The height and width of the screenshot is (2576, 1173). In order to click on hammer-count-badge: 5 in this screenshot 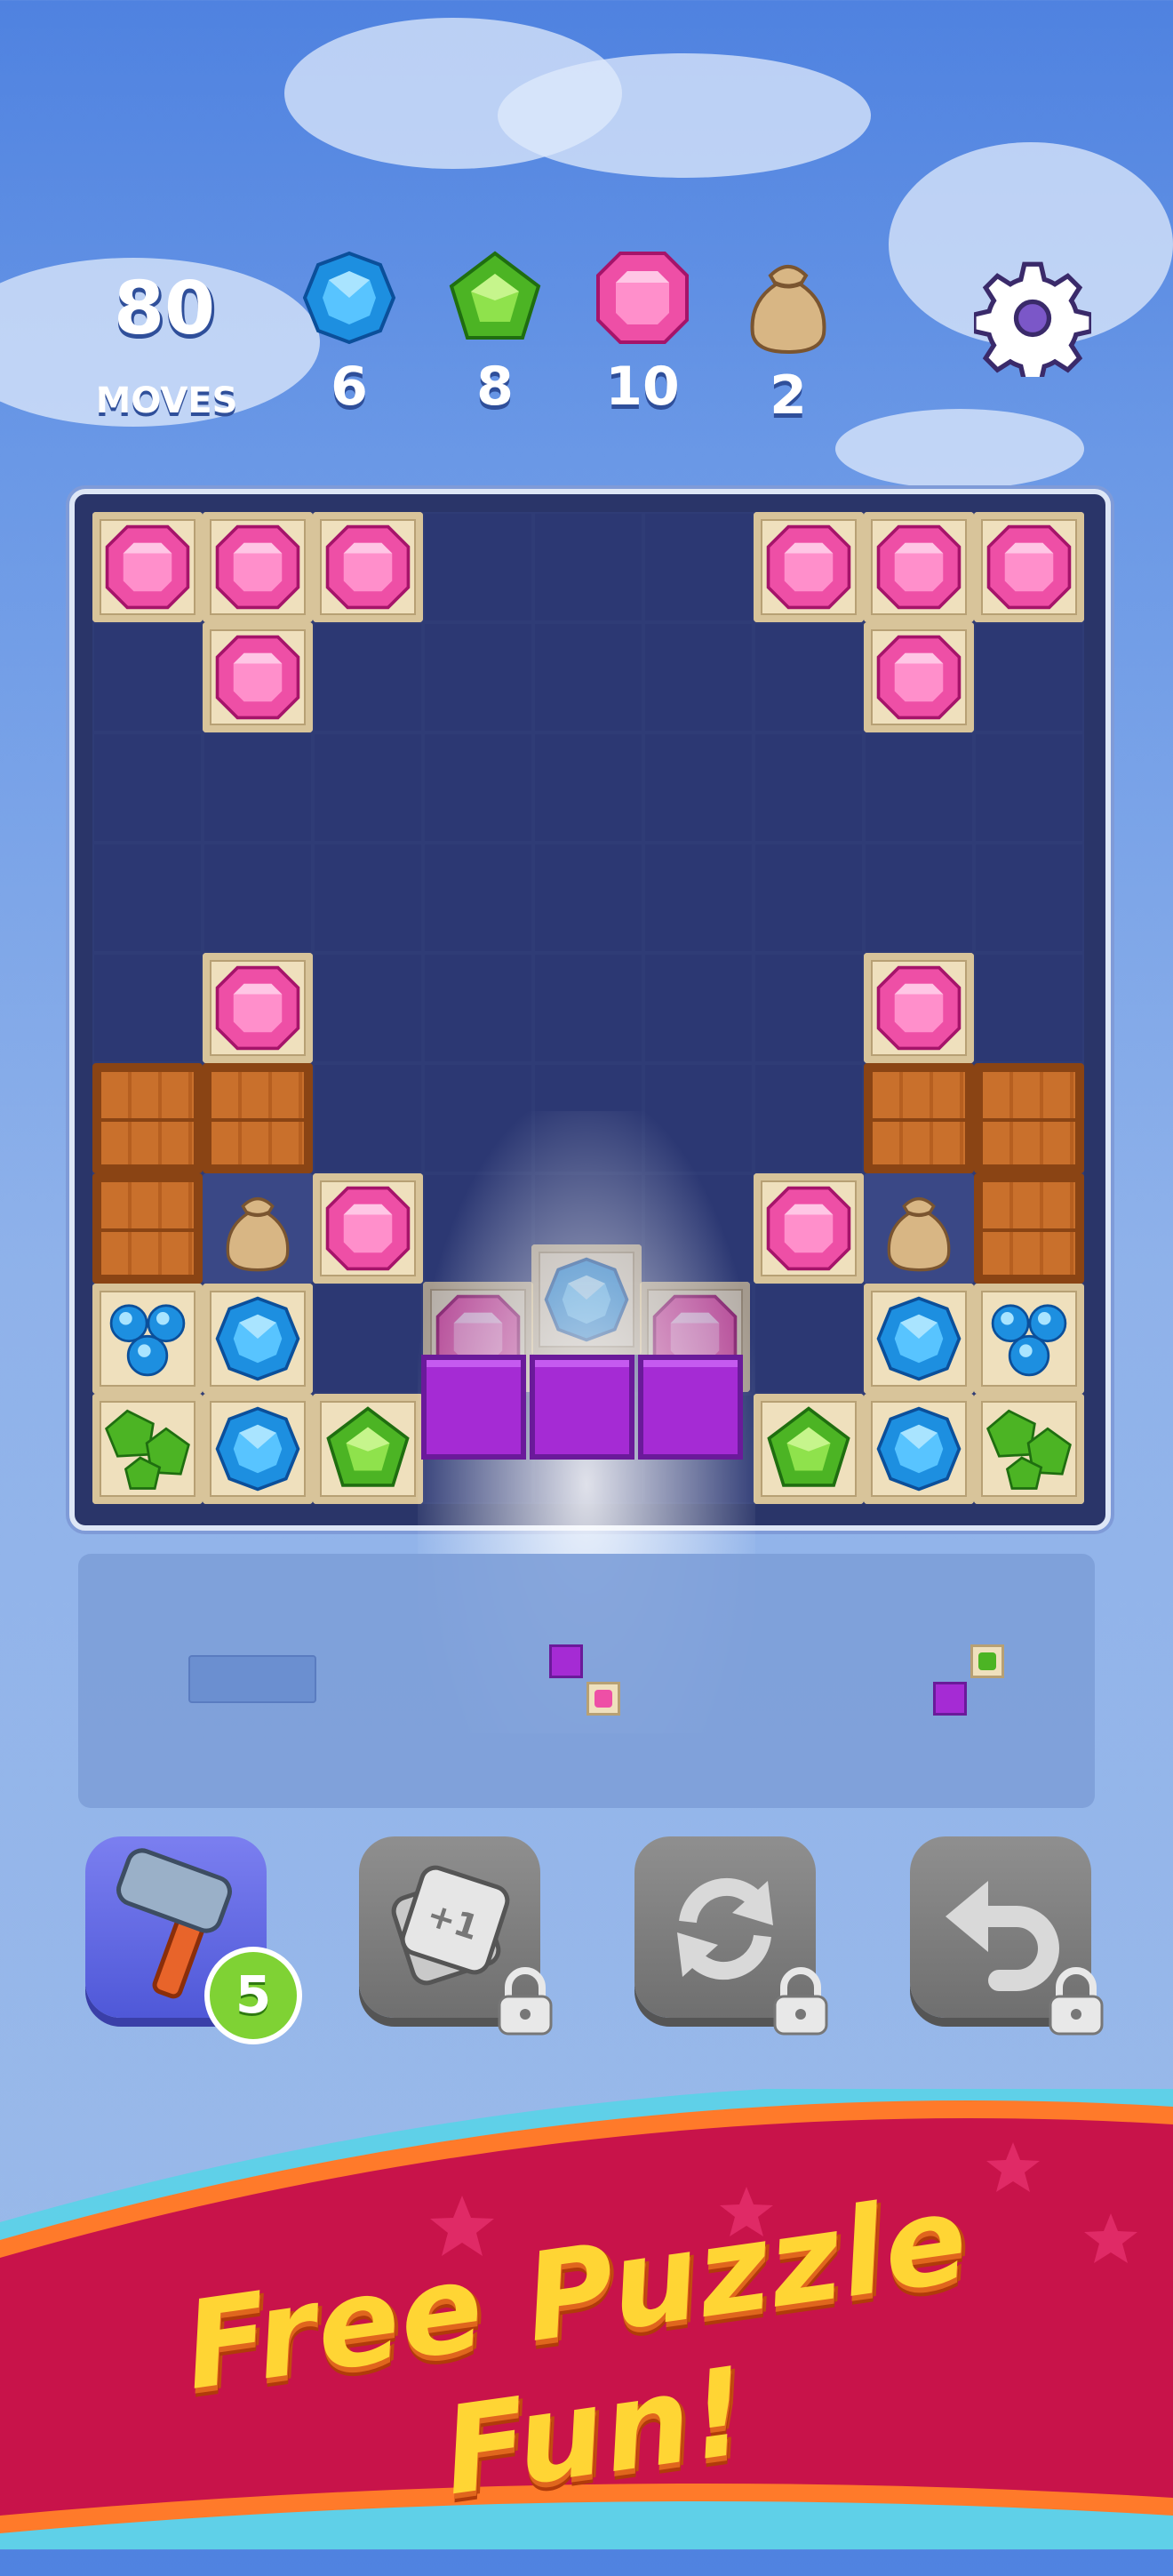, I will do `click(253, 1995)`.